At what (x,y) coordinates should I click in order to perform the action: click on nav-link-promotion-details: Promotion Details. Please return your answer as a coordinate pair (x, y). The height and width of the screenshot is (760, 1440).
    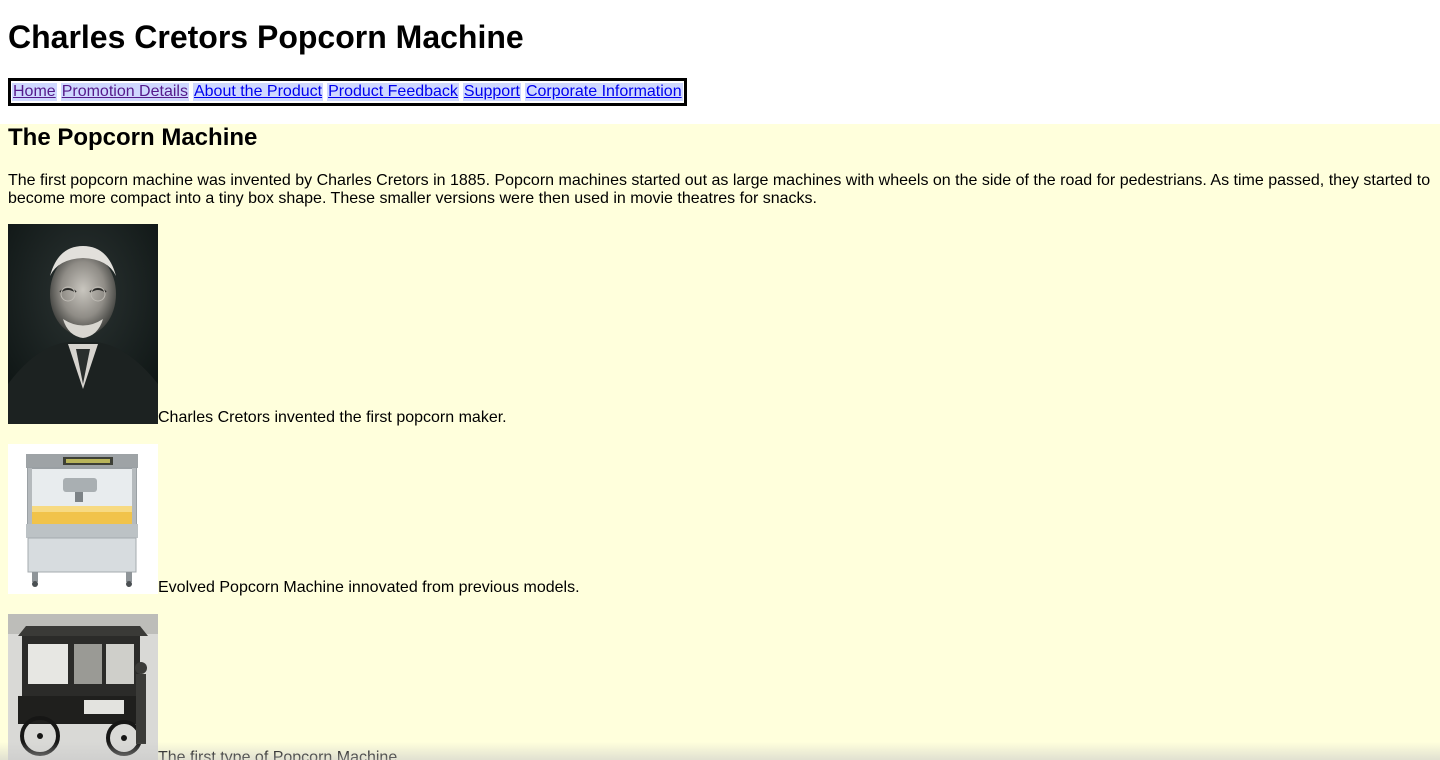
    Looking at the image, I should click on (124, 92).